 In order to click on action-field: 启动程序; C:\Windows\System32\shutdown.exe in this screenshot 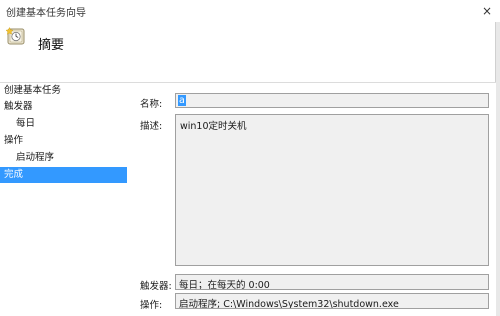, I will do `click(332, 301)`.